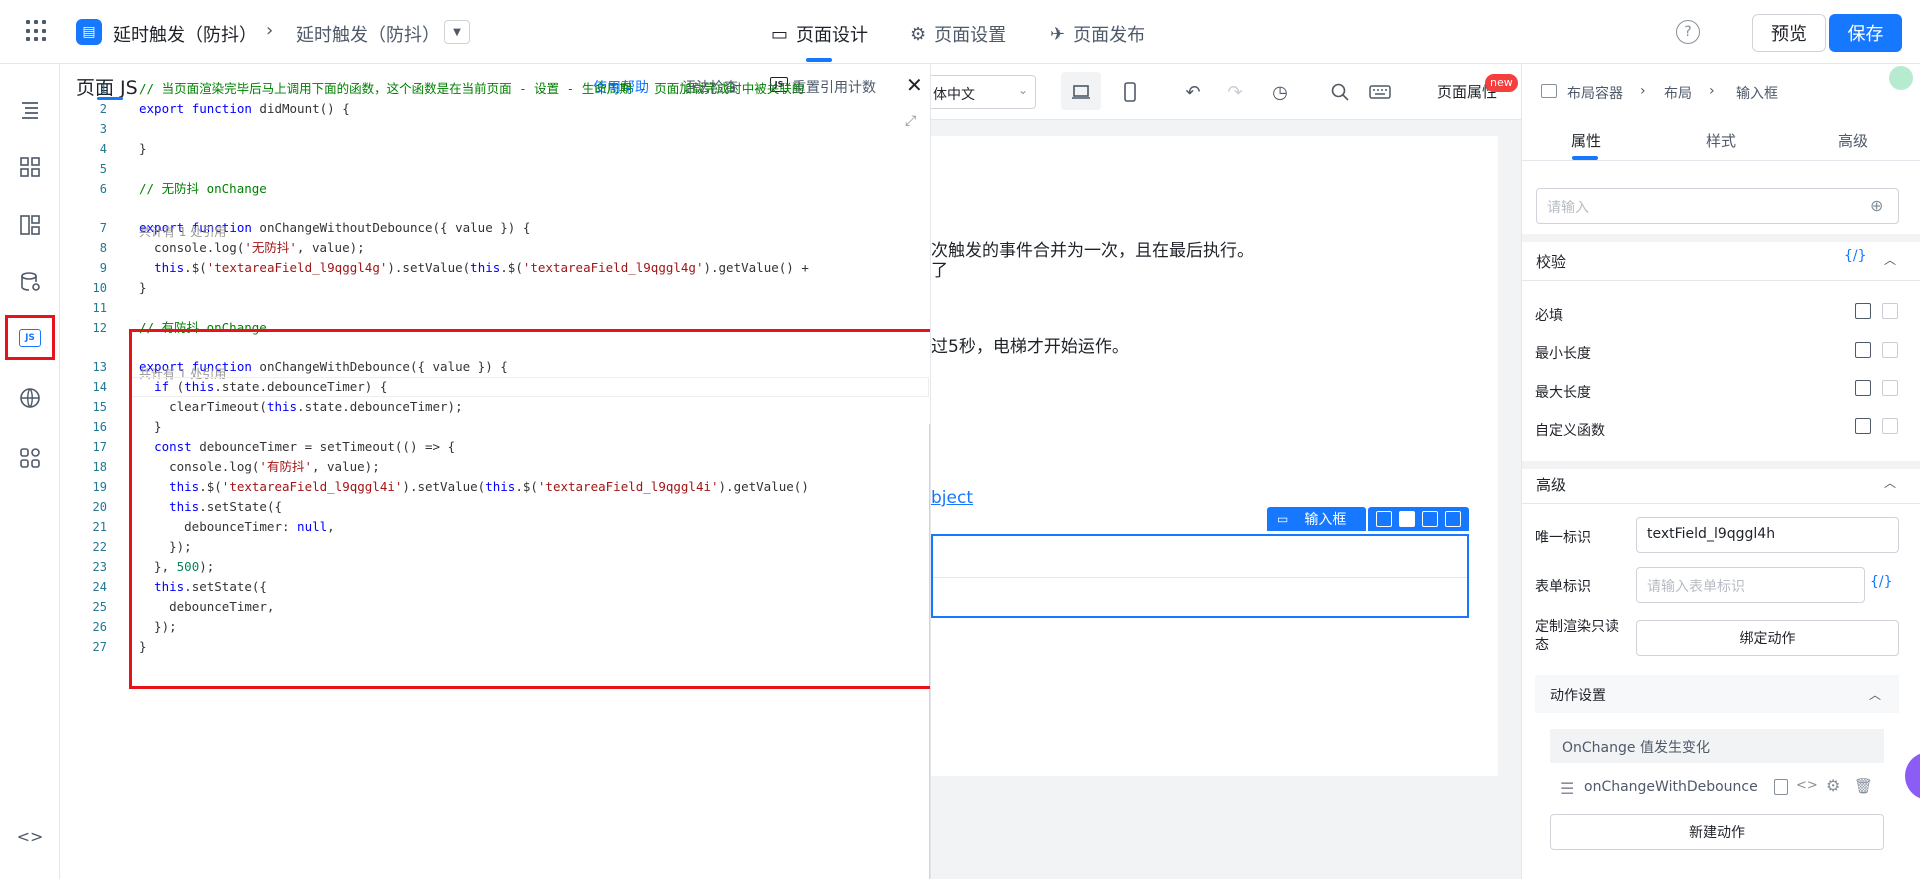 The height and width of the screenshot is (879, 1920). I want to click on send-icon: ✈, so click(1058, 34).